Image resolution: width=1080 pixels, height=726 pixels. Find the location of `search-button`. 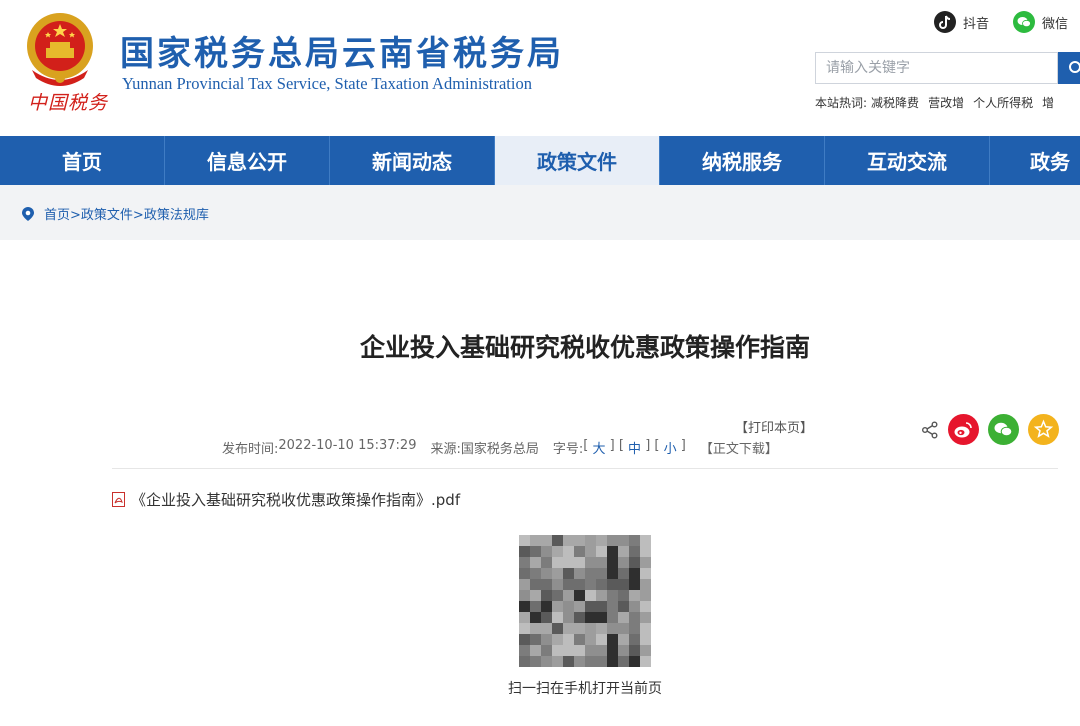

search-button is located at coordinates (1069, 68).